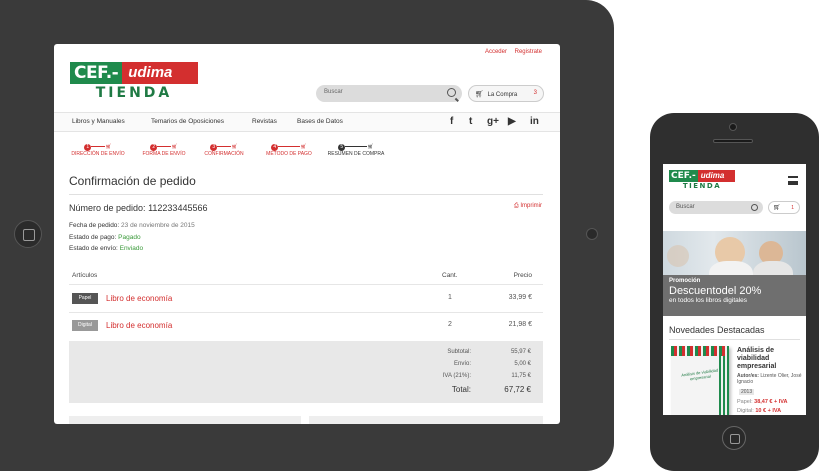  I want to click on column-header-articulos: Artículos, so click(85, 275).